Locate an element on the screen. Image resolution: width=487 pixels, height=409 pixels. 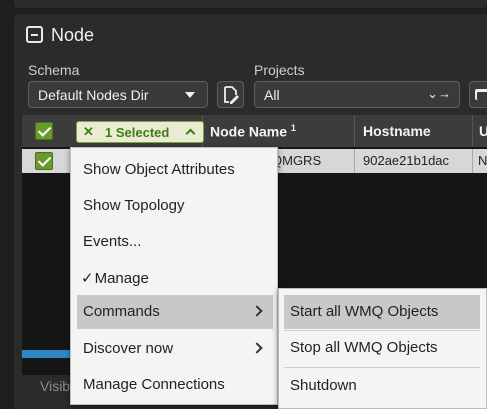
menu-item-manage-connections: Manage Connections is located at coordinates (175, 385).